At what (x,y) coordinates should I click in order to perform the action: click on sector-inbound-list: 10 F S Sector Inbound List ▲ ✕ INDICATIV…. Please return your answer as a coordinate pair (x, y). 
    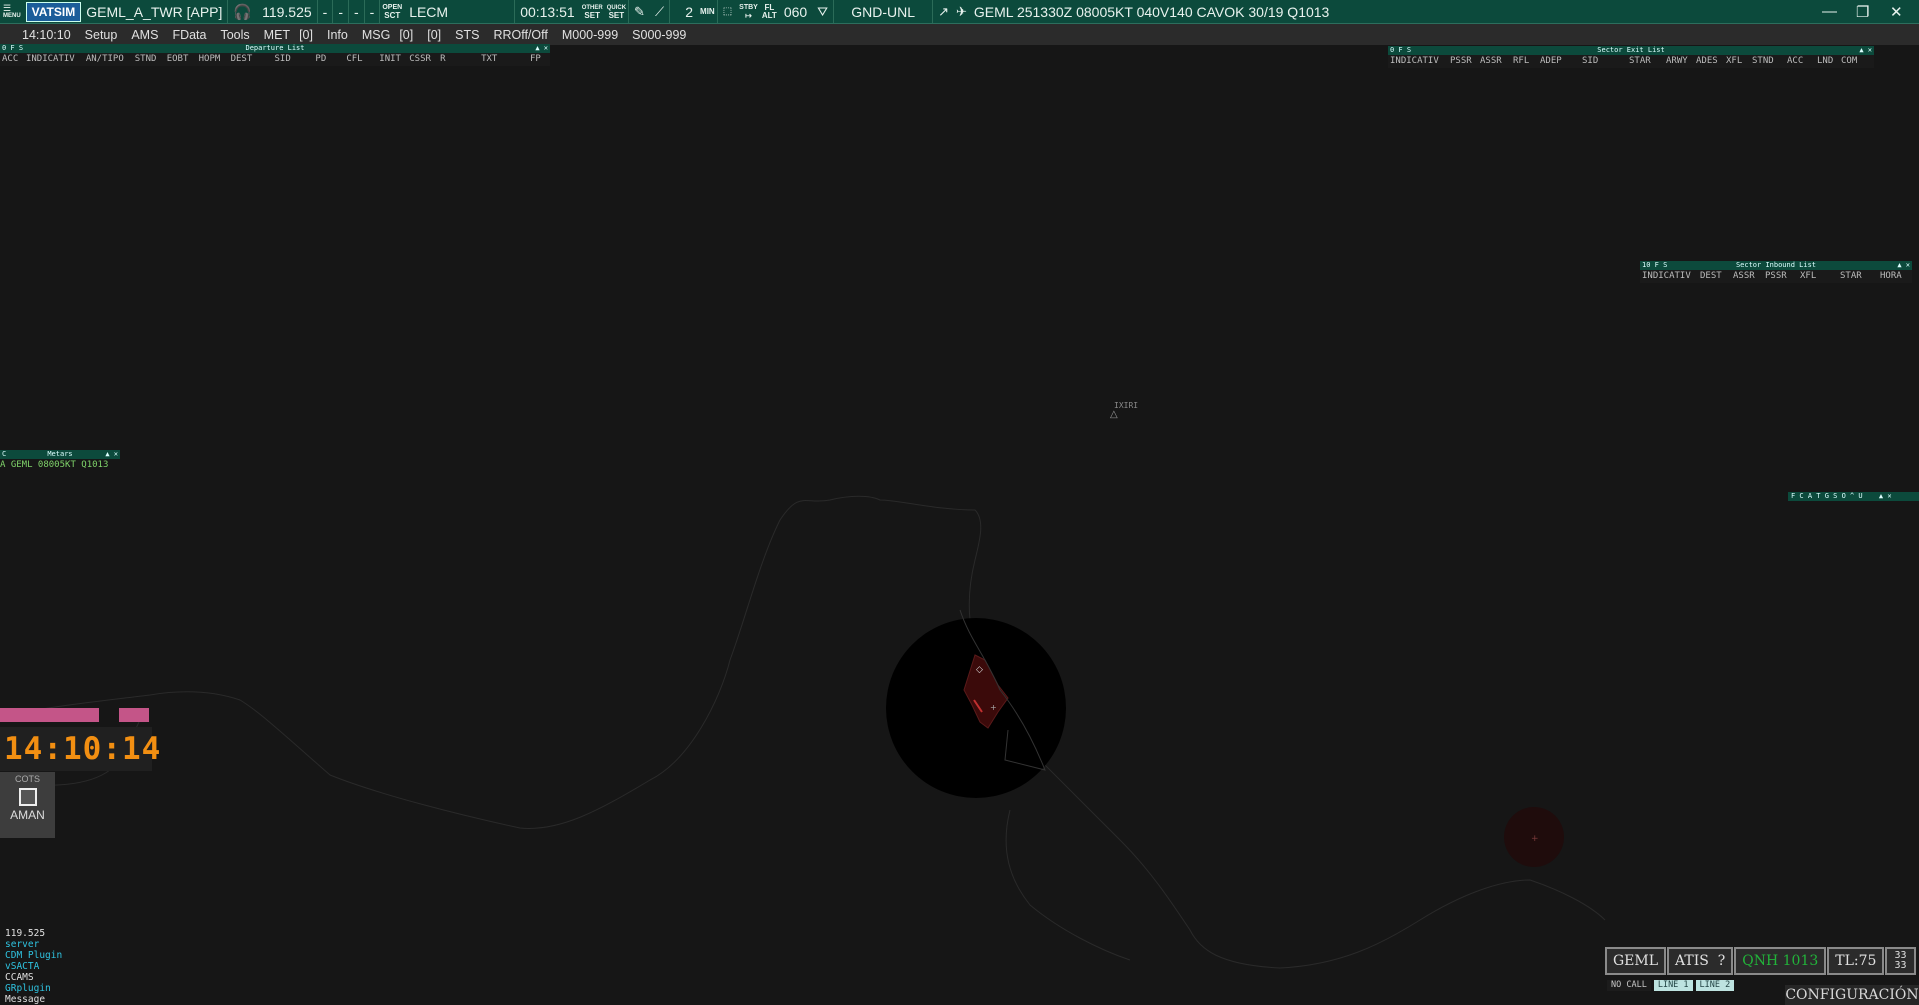
    Looking at the image, I should click on (1776, 272).